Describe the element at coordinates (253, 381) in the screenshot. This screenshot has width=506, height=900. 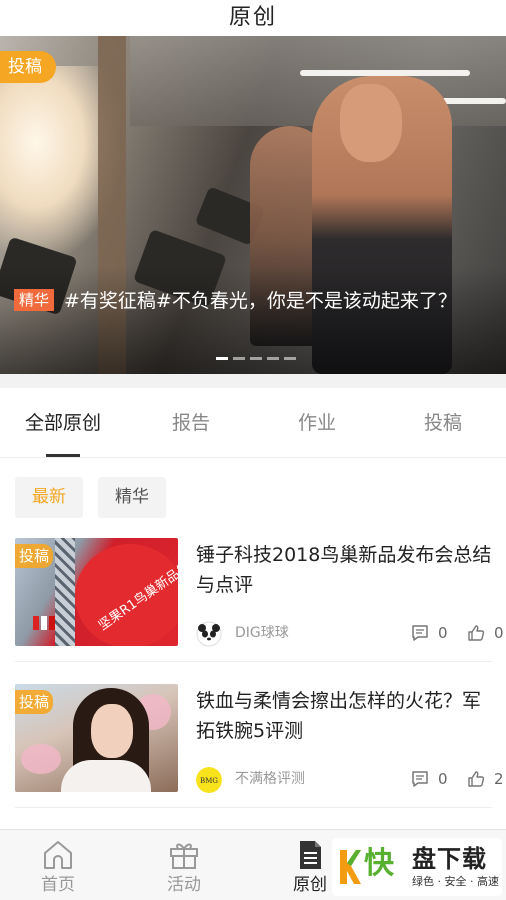
I see `section-divider` at that location.